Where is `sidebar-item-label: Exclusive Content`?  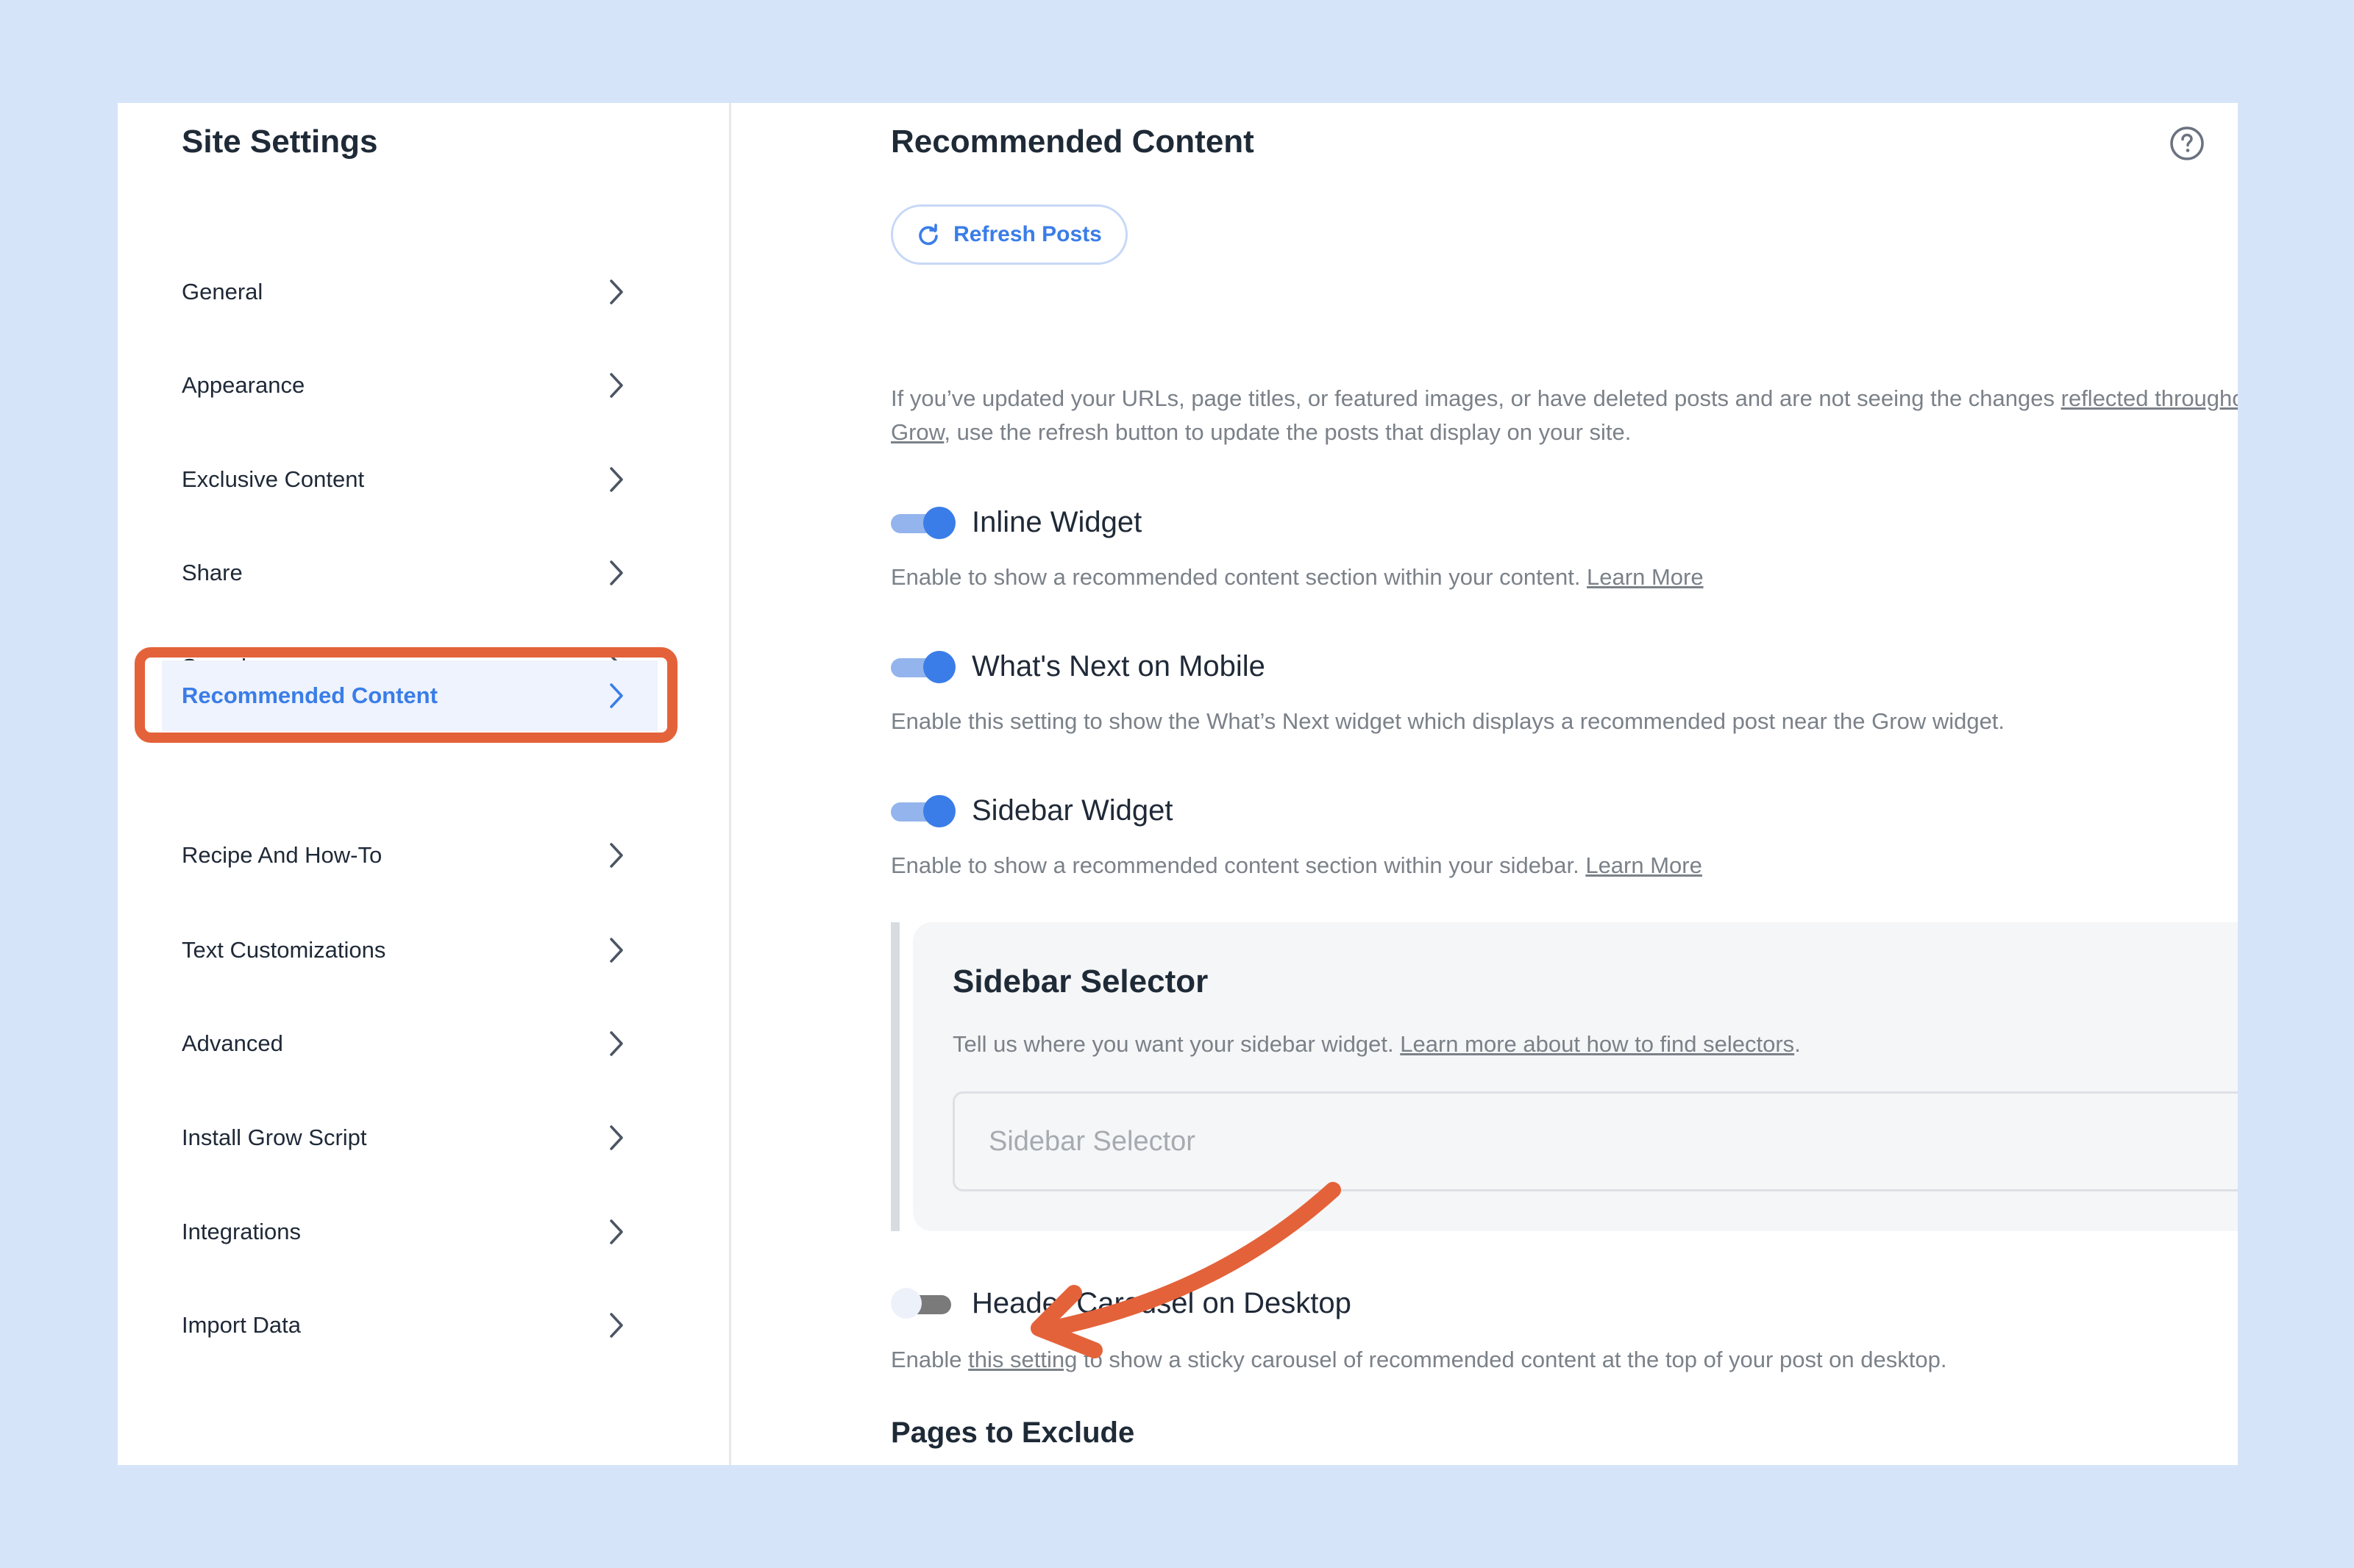 sidebar-item-label: Exclusive Content is located at coordinates (273, 479).